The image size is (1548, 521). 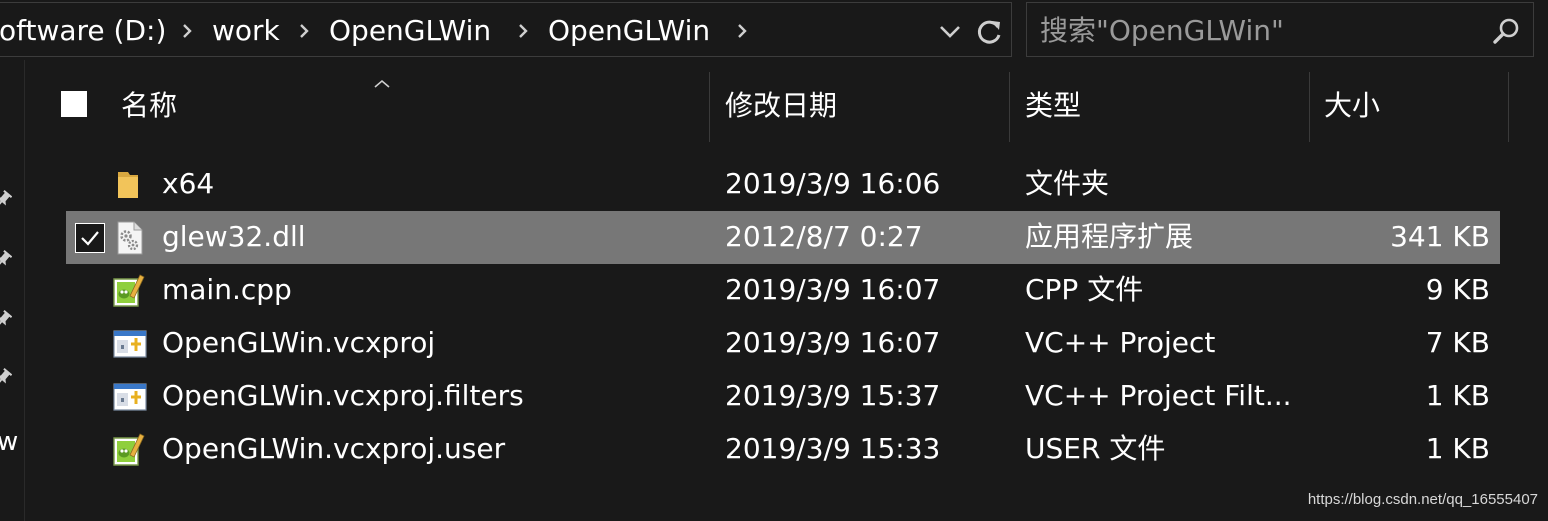 I want to click on column-header-row: 名称 修改日期 类型 大小, so click(x=786, y=107).